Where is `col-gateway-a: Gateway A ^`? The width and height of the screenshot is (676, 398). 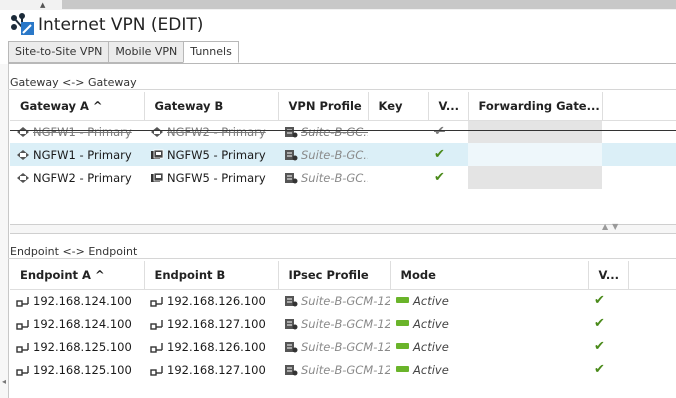
col-gateway-a: Gateway A ^ is located at coordinates (77, 106).